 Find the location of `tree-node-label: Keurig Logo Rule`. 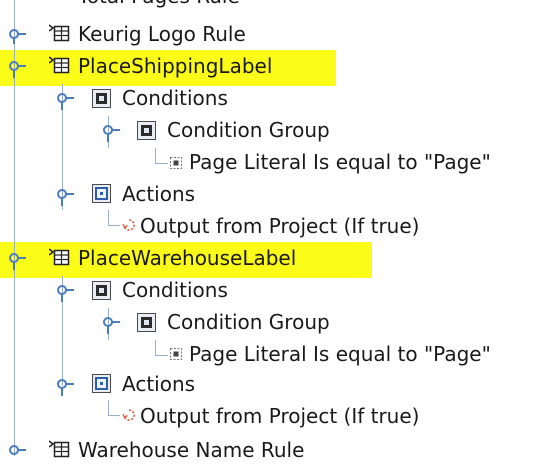

tree-node-label: Keurig Logo Rule is located at coordinates (162, 34).